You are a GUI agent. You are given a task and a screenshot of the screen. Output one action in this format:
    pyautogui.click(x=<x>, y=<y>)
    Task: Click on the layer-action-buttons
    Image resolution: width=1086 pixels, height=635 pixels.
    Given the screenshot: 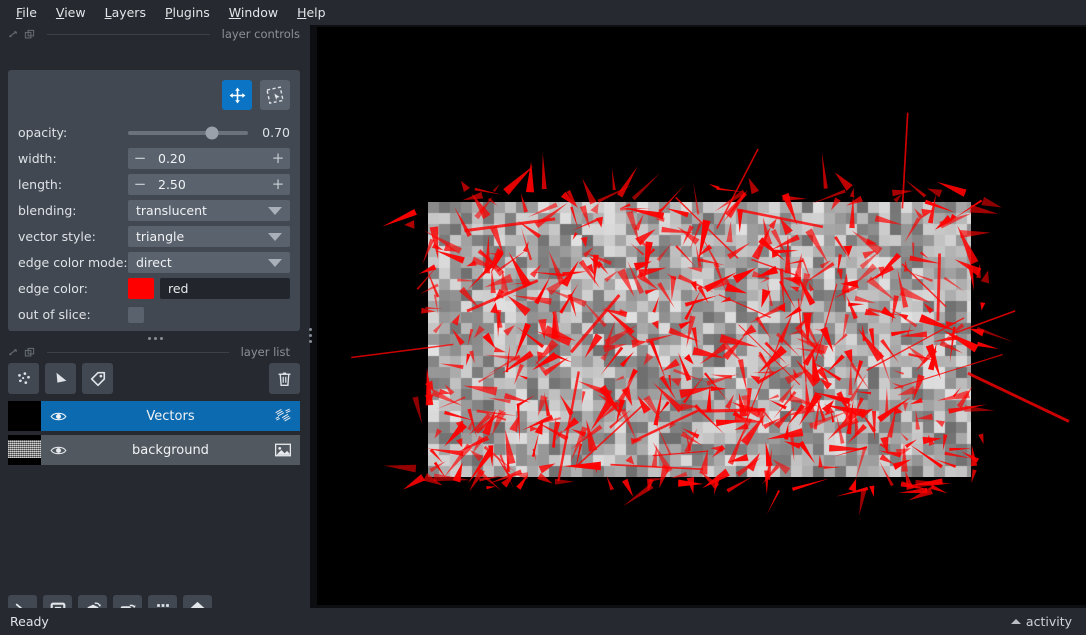 What is the action you would take?
    pyautogui.click(x=154, y=378)
    